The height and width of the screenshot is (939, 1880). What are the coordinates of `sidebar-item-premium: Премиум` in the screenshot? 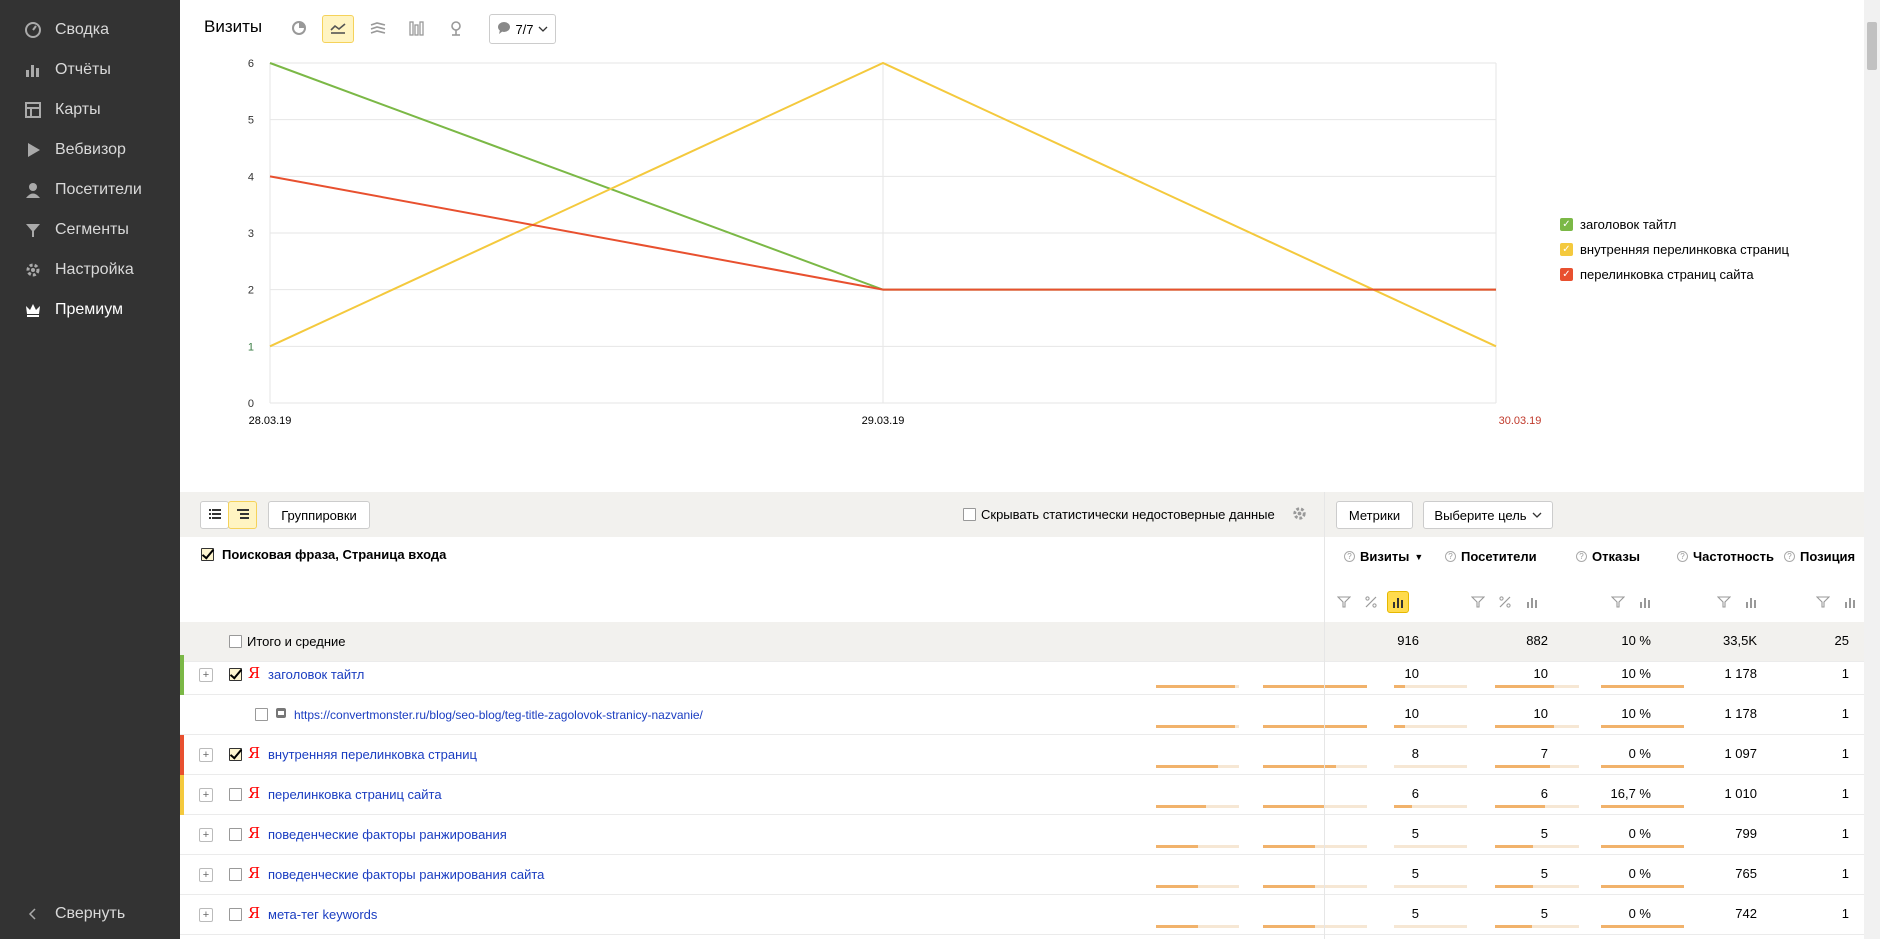 It's located at (90, 310).